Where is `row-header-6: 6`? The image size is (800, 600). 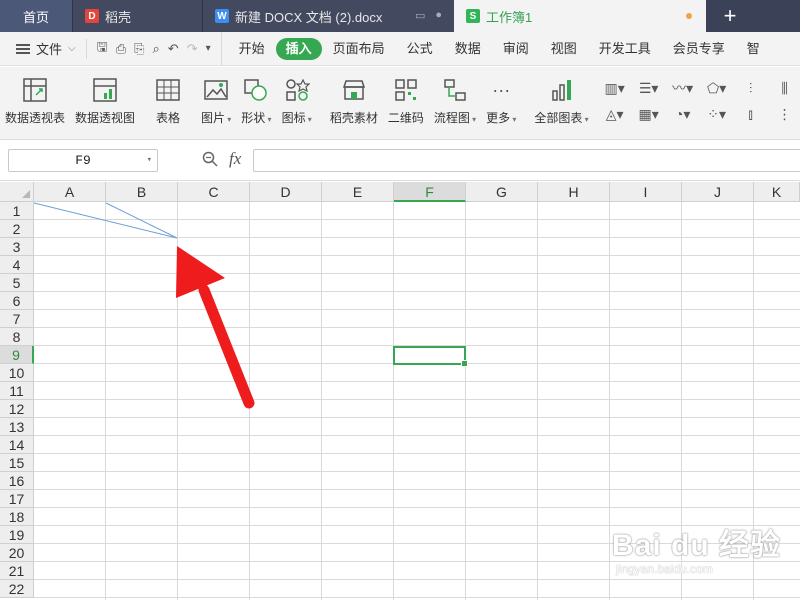
row-header-6: 6 is located at coordinates (17, 301).